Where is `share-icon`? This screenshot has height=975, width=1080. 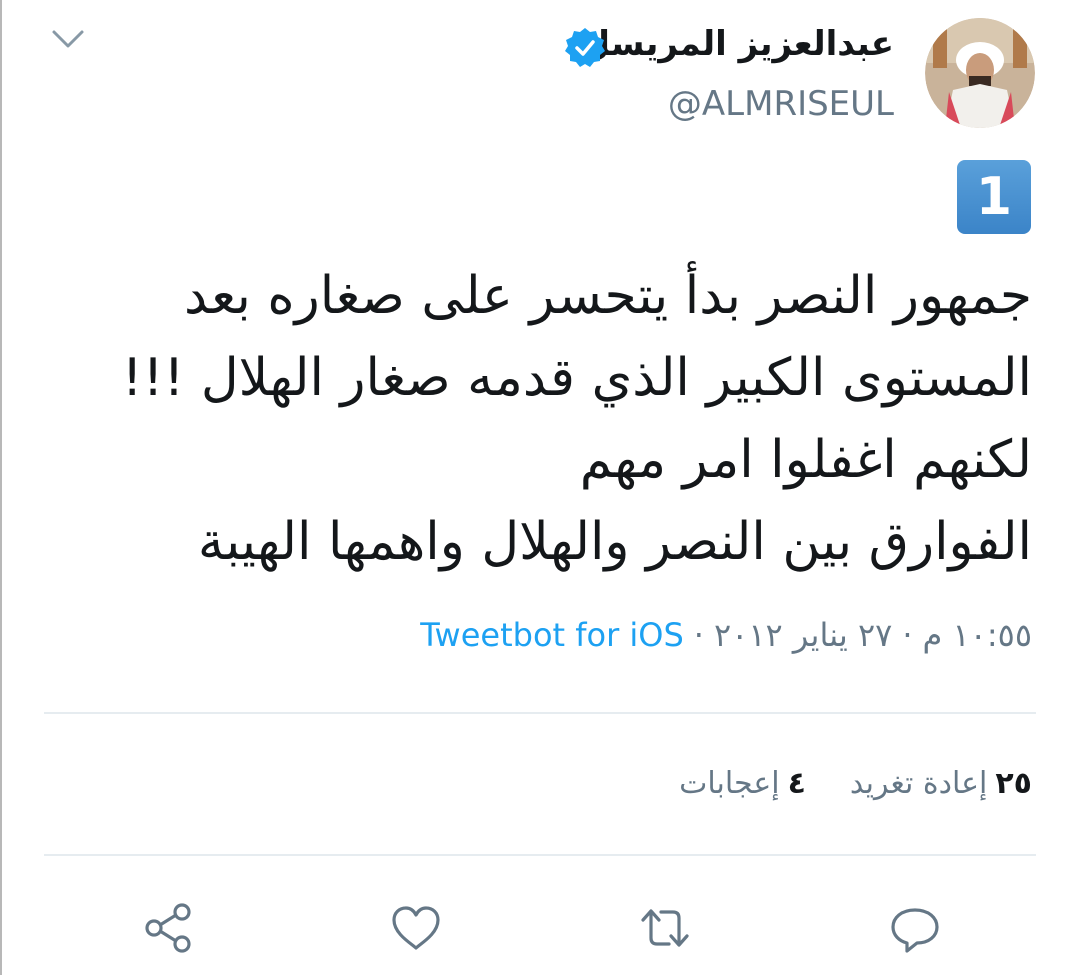
share-icon is located at coordinates (168, 928).